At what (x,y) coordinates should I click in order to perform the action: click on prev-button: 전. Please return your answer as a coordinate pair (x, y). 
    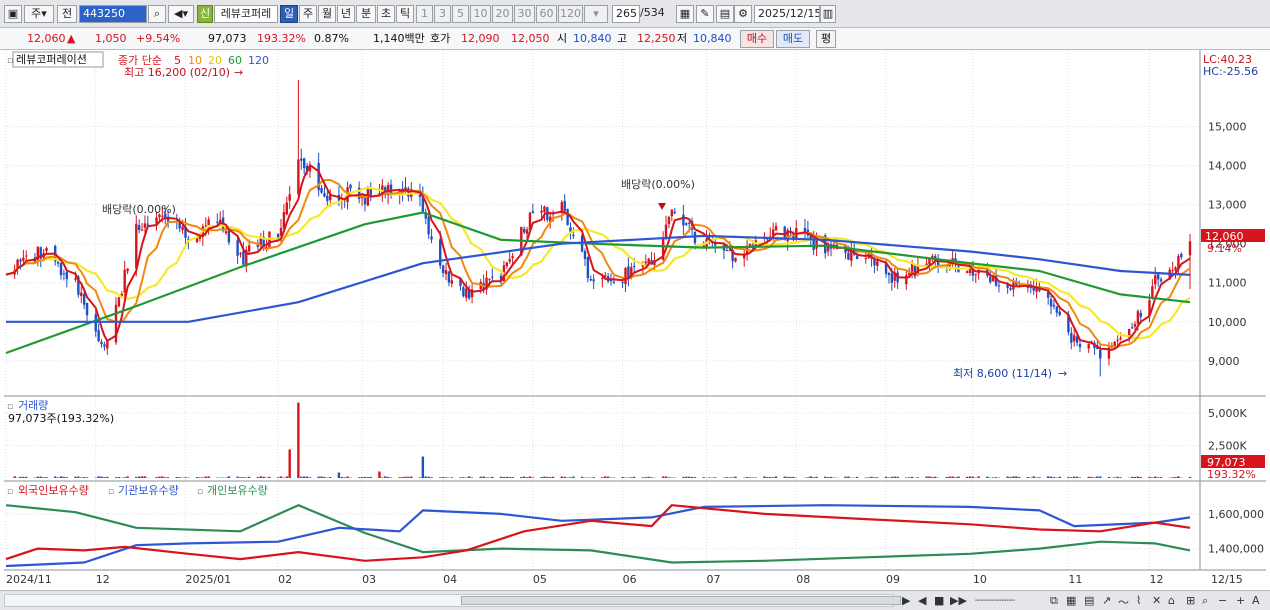
    Looking at the image, I should click on (67, 14).